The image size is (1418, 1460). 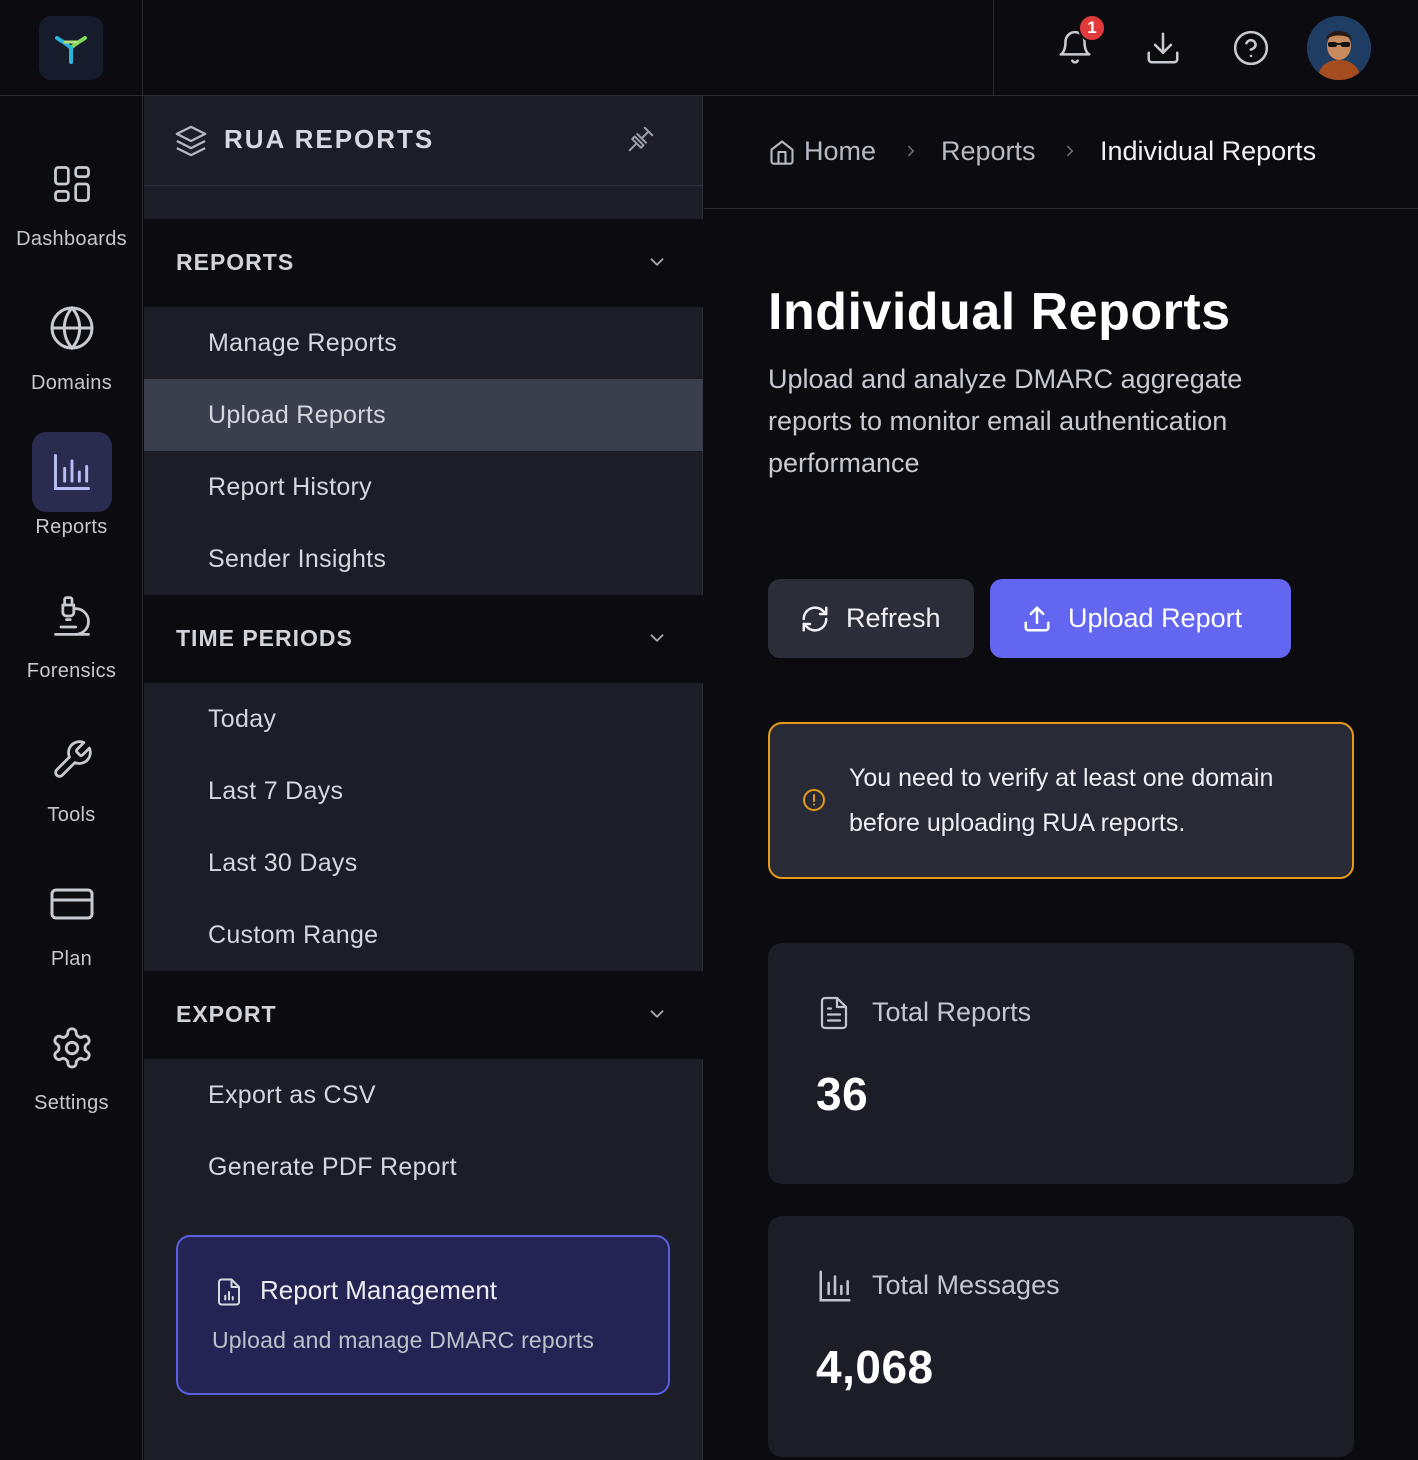 What do you see at coordinates (297, 559) in the screenshot?
I see `menu-item-label: Sender Insights` at bounding box center [297, 559].